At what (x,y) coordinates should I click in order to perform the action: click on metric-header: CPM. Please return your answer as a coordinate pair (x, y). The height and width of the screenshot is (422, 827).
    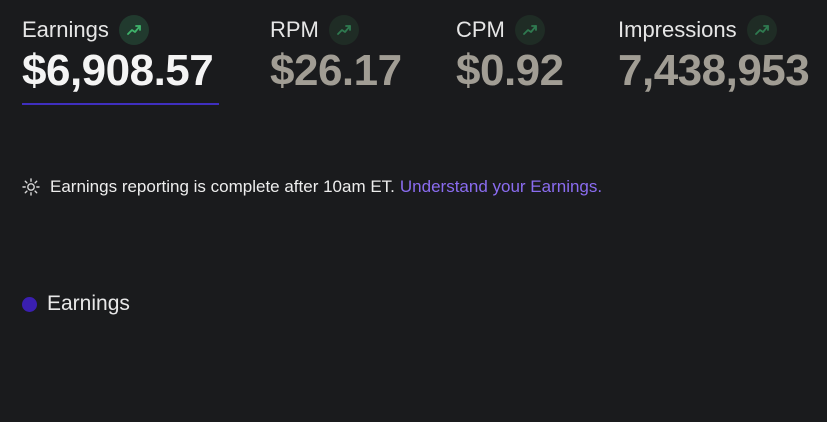
    Looking at the image, I should click on (531, 30).